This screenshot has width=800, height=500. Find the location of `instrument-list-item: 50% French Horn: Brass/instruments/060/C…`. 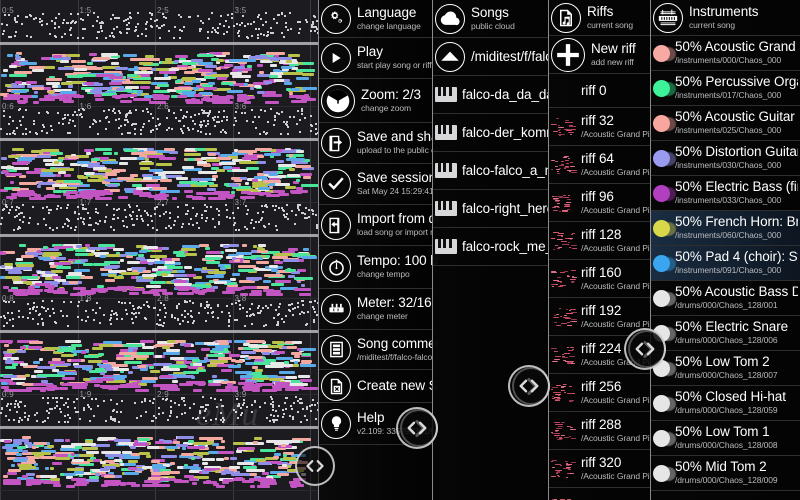

instrument-list-item: 50% French Horn: Brass/instruments/060/C… is located at coordinates (725, 228).